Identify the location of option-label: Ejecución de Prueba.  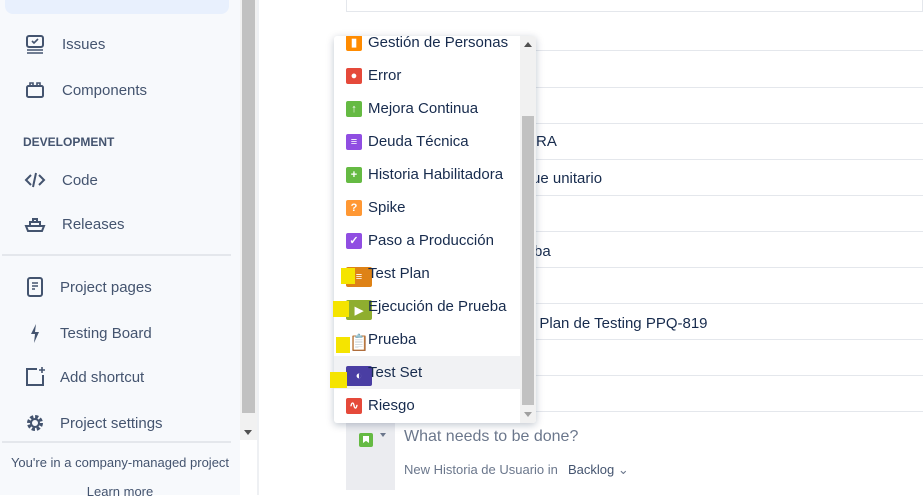
(437, 306).